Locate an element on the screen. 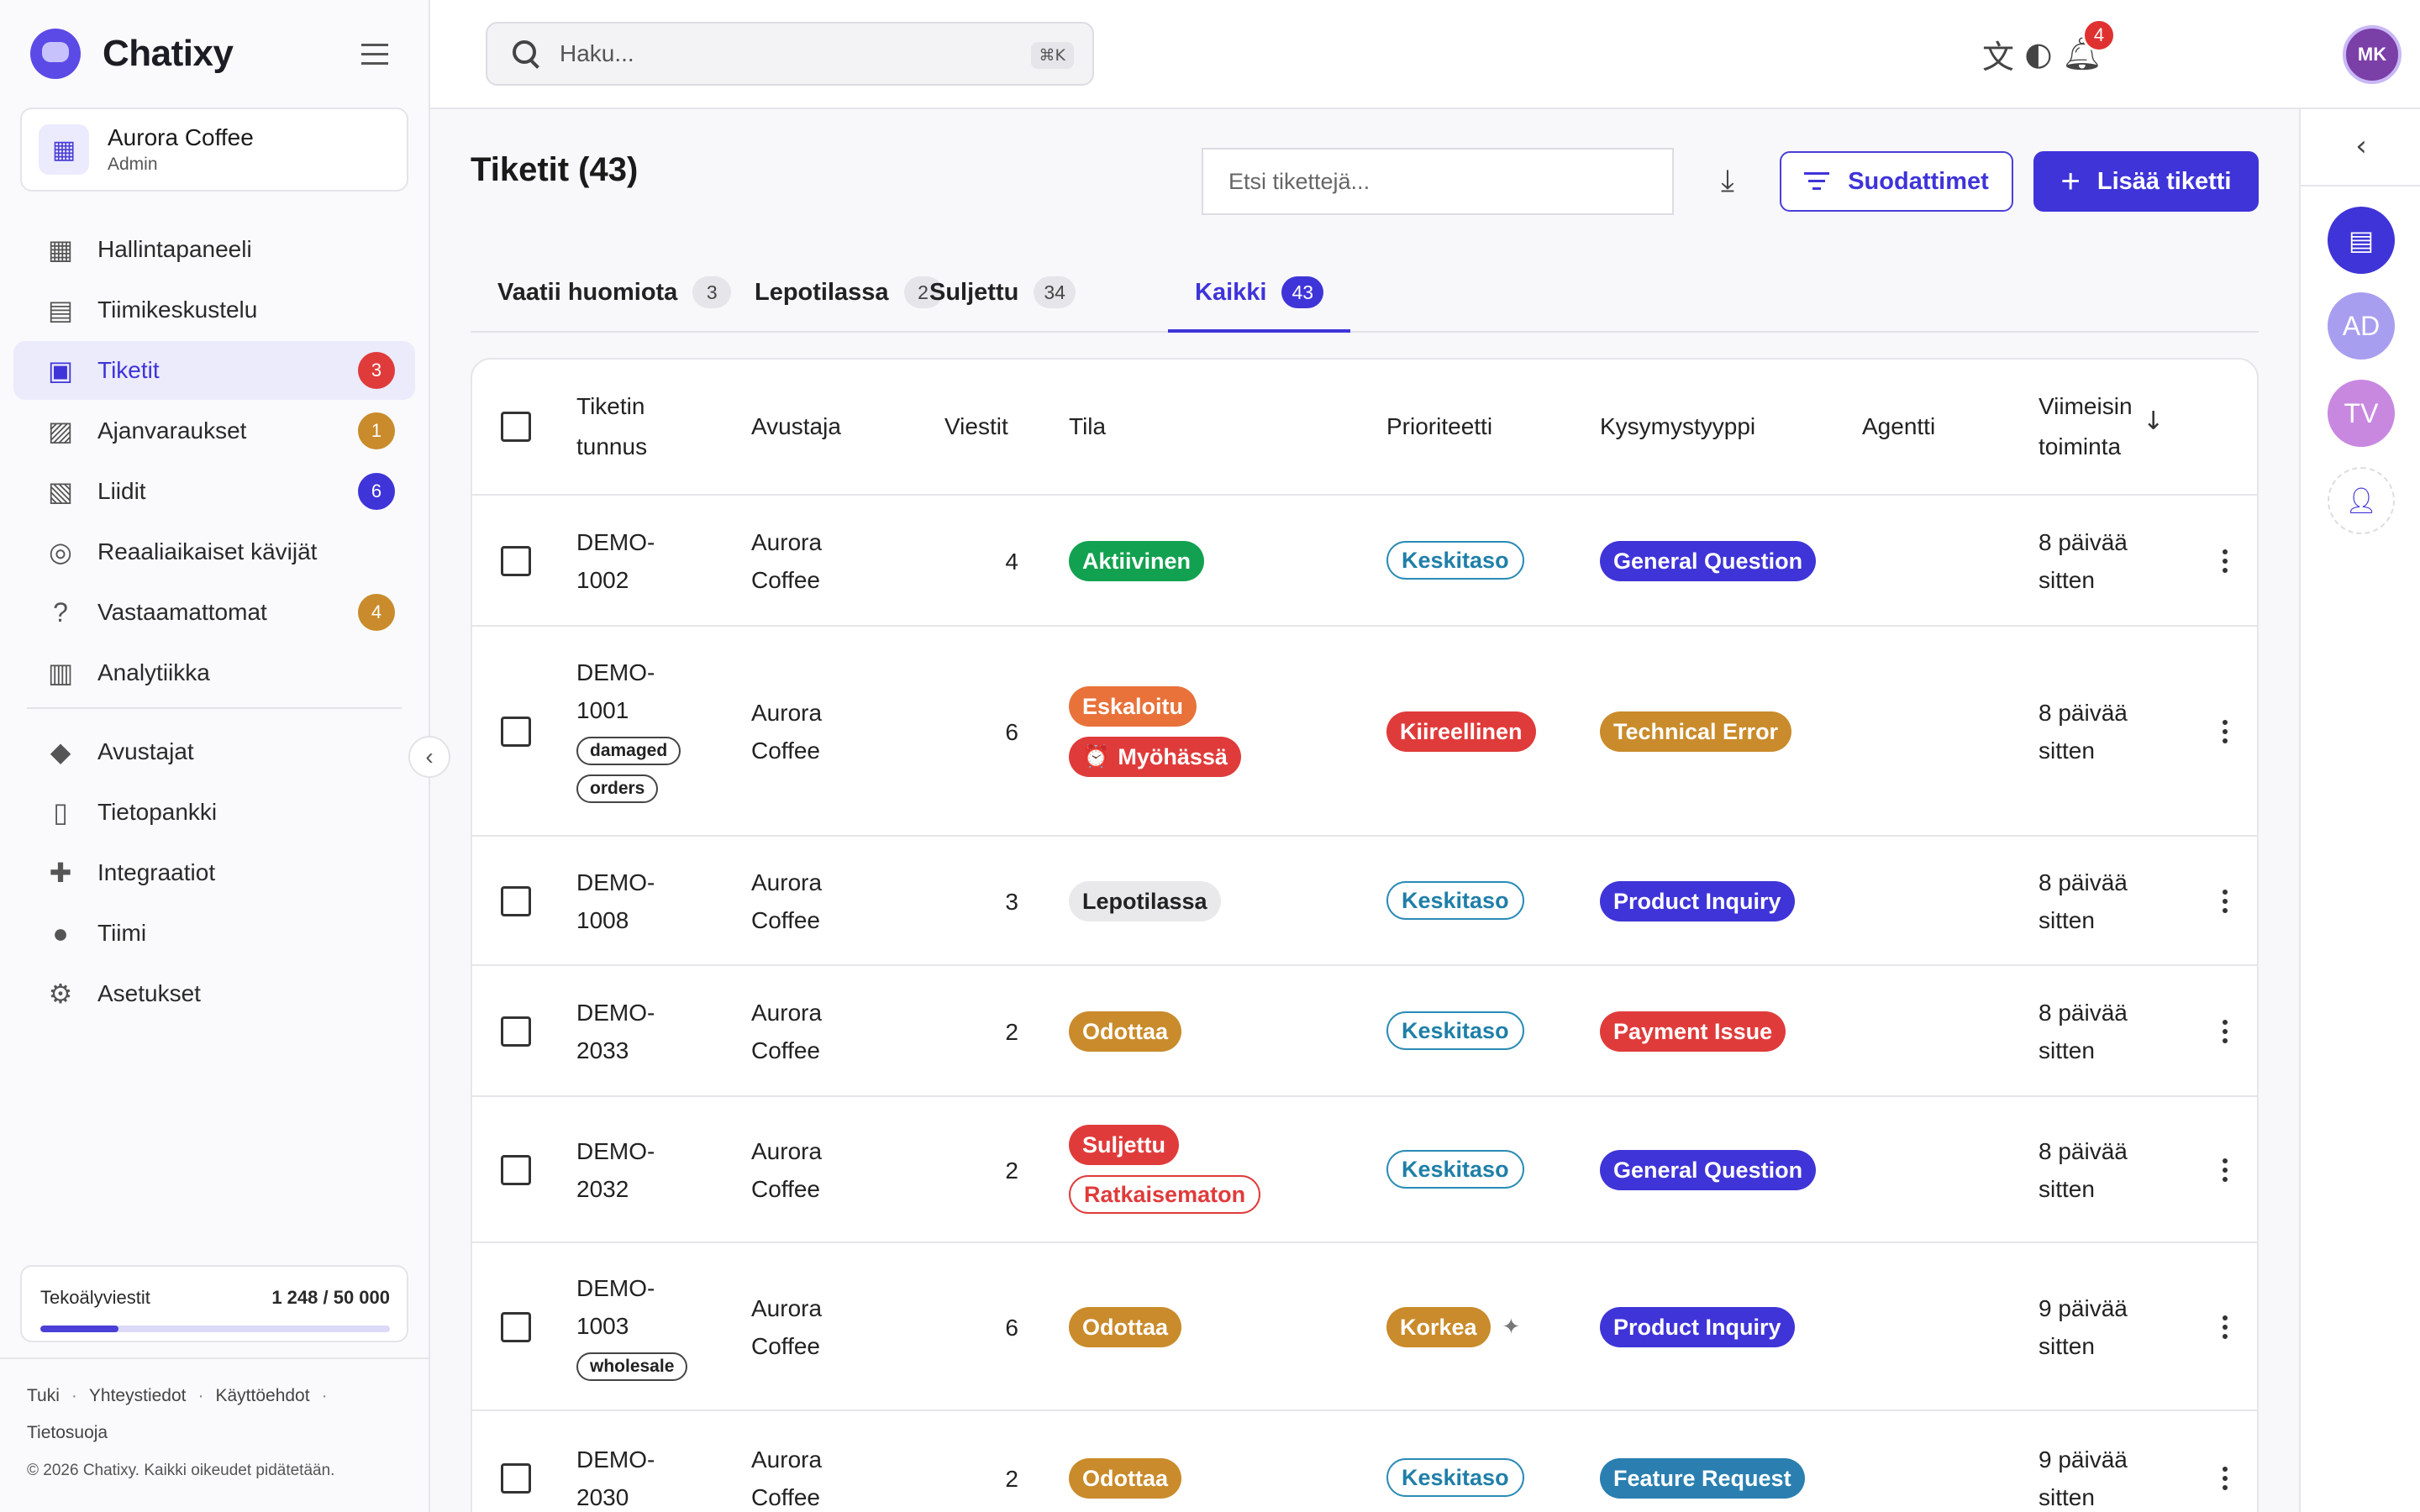 This screenshot has width=2420, height=1512. search-shortcut: ⌘K is located at coordinates (1052, 55).